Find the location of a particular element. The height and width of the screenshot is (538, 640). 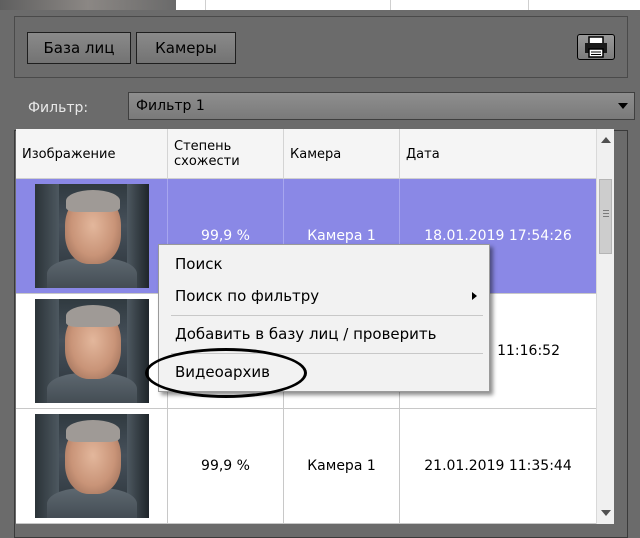

column-header-date: Дата is located at coordinates (498, 154).